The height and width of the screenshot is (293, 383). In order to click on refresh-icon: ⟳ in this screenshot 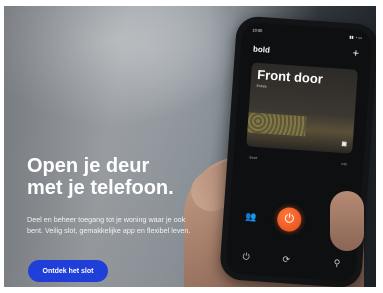, I will do `click(286, 259)`.